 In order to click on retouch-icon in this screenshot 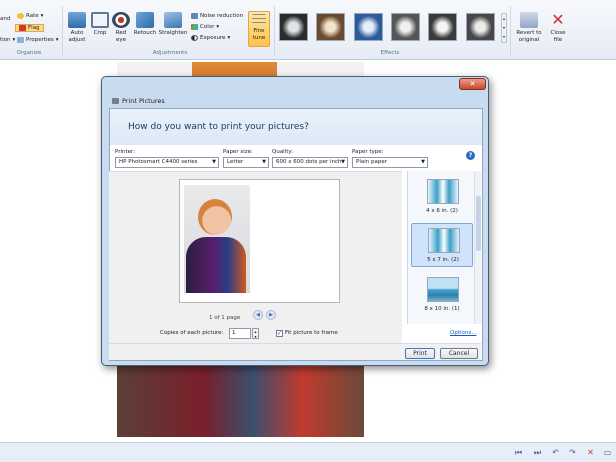, I will do `click(145, 20)`.